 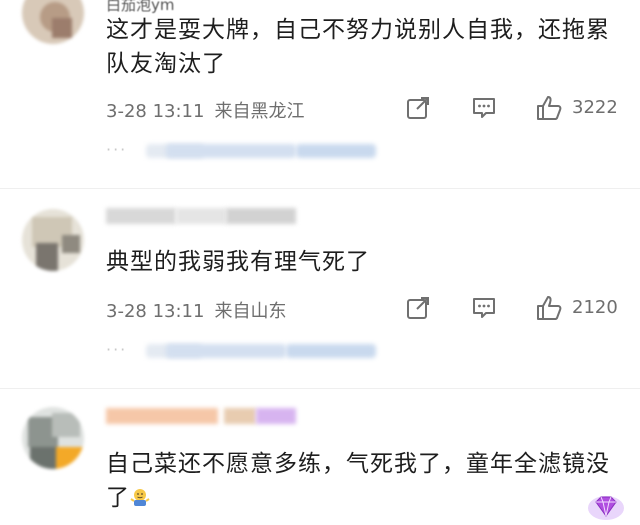 What do you see at coordinates (250, 311) in the screenshot?
I see `comment-location: 来自山东` at bounding box center [250, 311].